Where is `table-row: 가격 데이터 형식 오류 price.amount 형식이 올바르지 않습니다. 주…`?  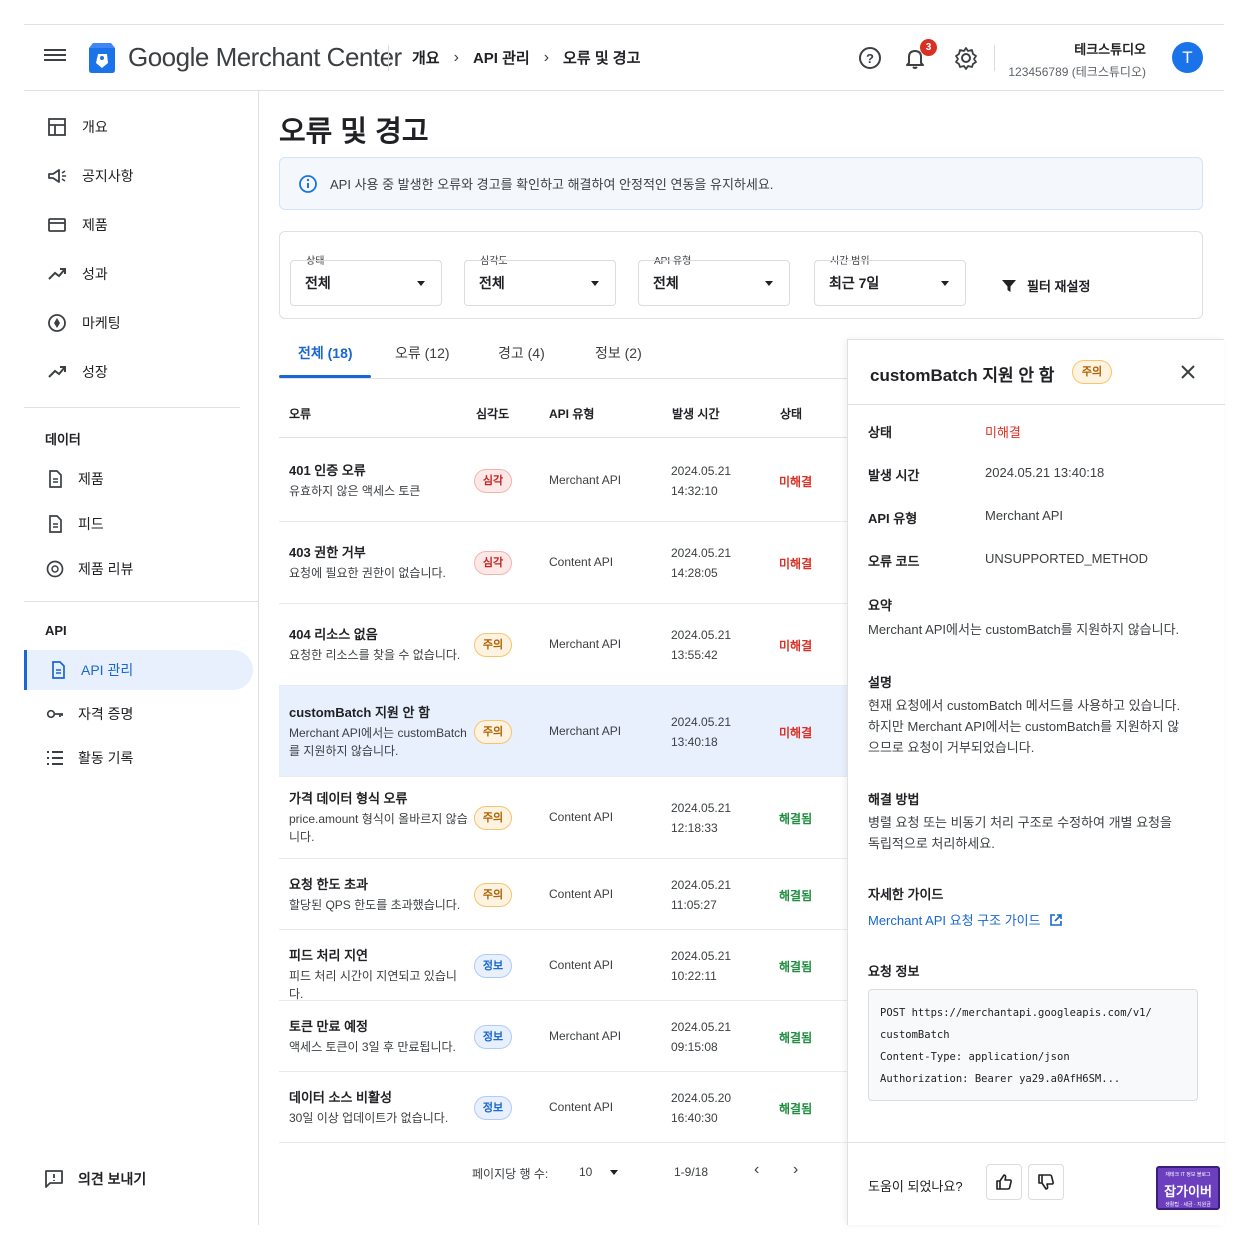 table-row: 가격 데이터 형식 오류 price.amount 형식이 올바르지 않습니다. 주… is located at coordinates (563, 818).